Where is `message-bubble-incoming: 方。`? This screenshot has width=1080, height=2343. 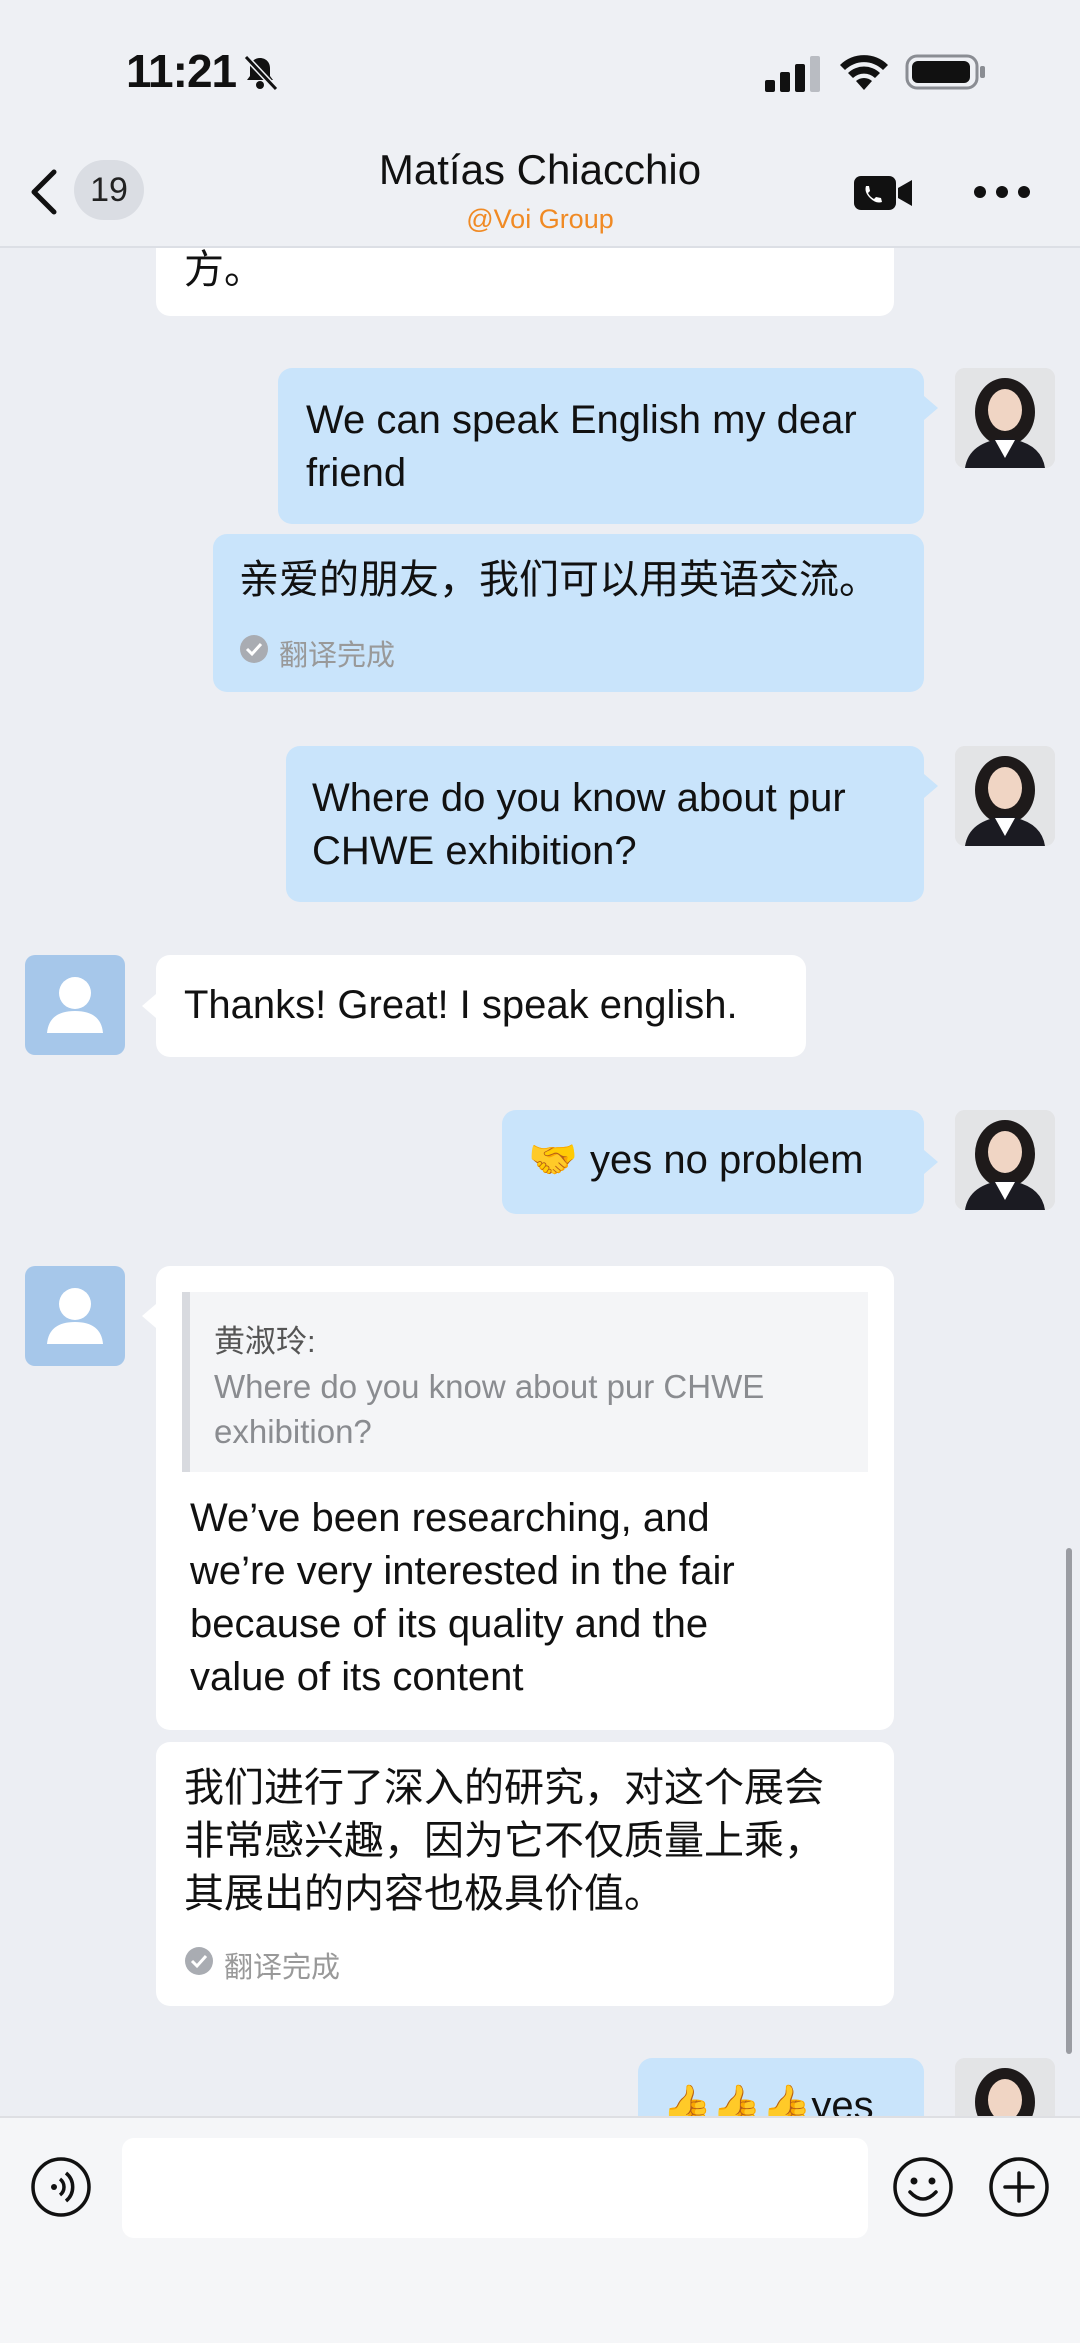 message-bubble-incoming: 方。 is located at coordinates (525, 282).